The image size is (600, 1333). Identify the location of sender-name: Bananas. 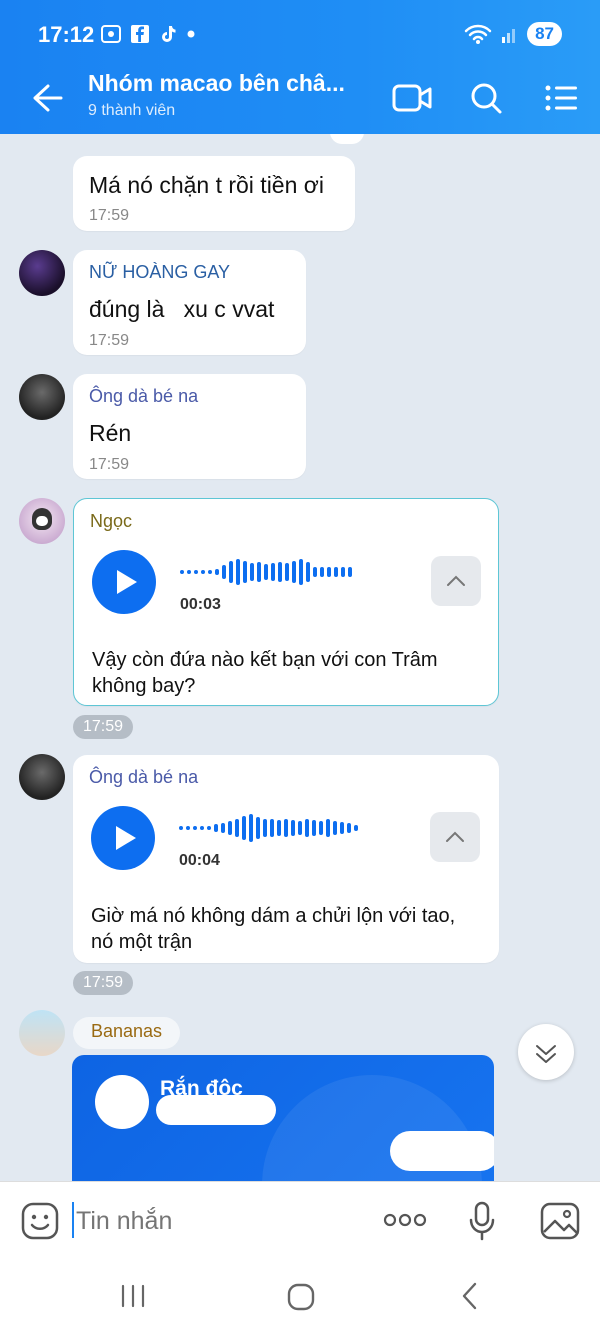
(127, 1031).